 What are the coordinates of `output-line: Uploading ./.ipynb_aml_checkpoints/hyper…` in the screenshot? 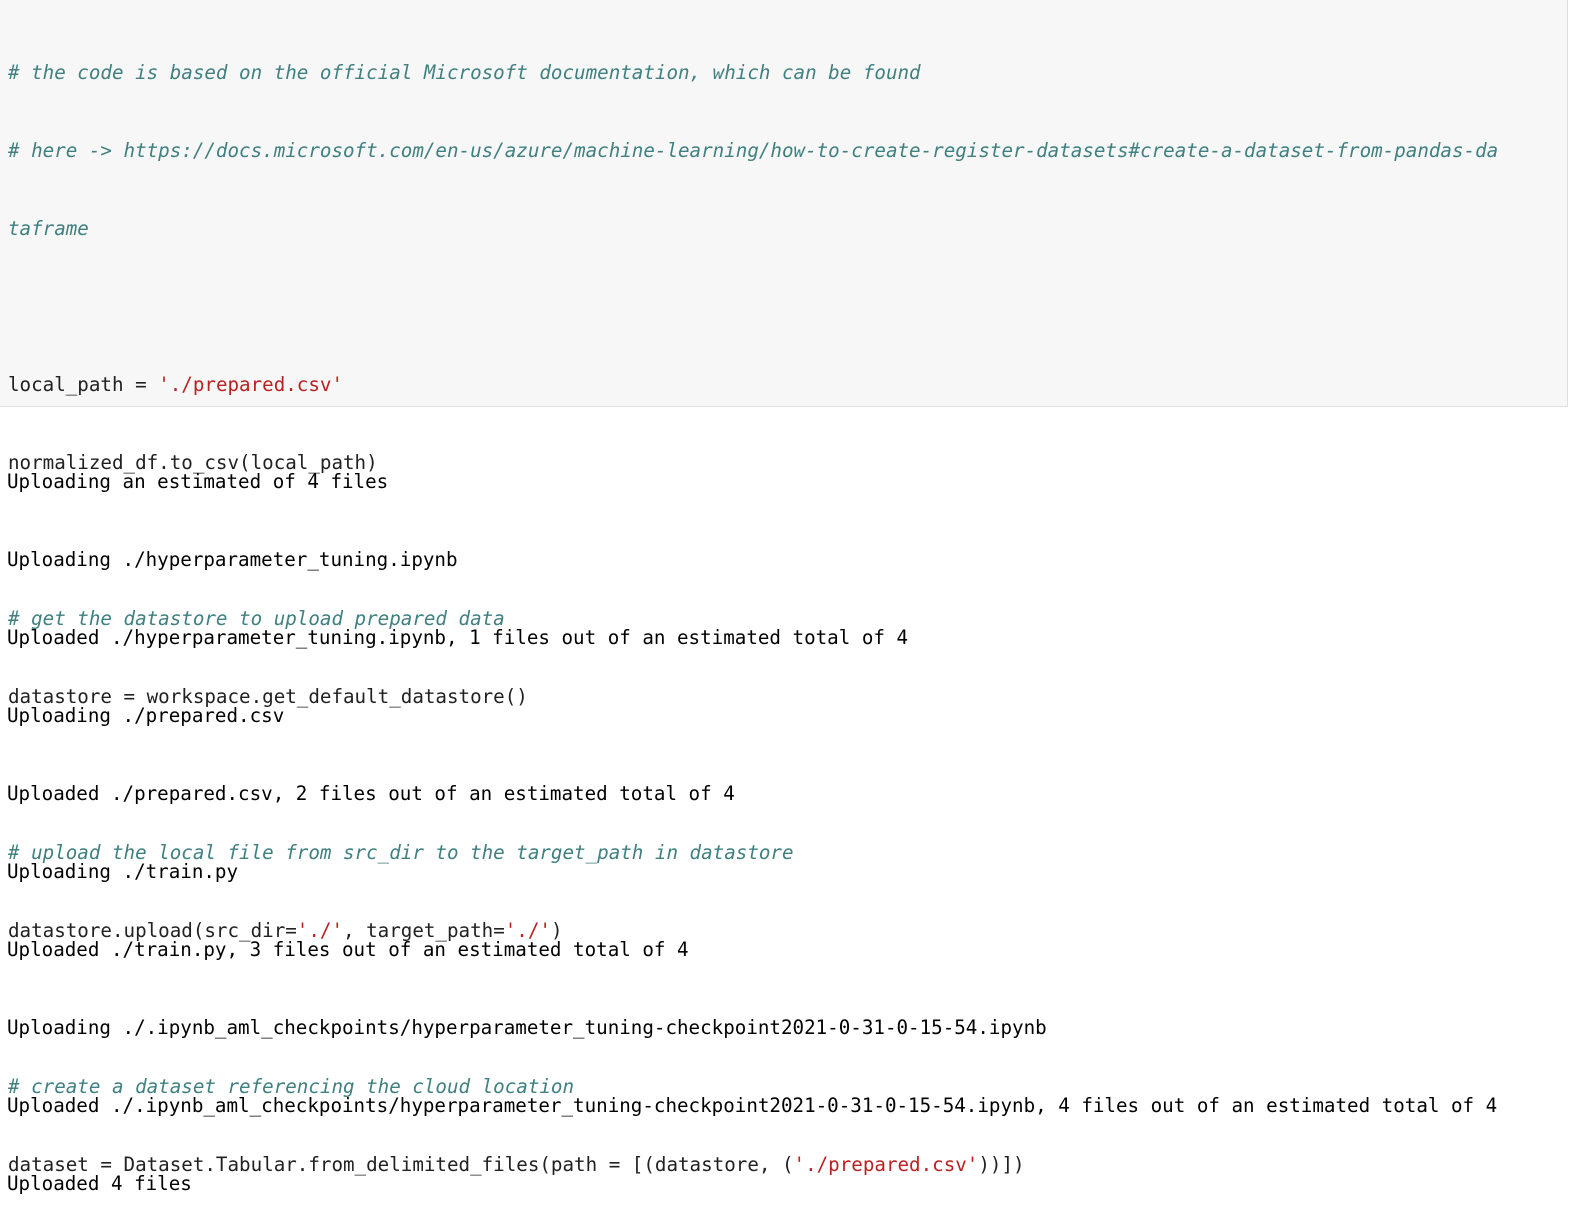 It's located at (527, 1027).